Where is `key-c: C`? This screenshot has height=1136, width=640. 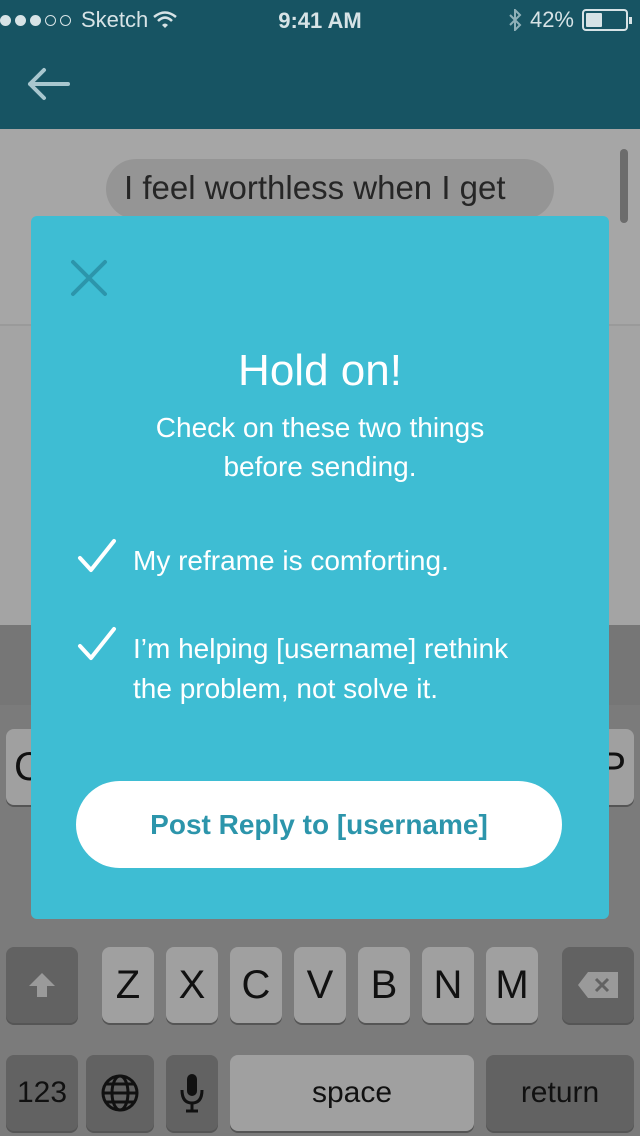 key-c: C is located at coordinates (256, 985).